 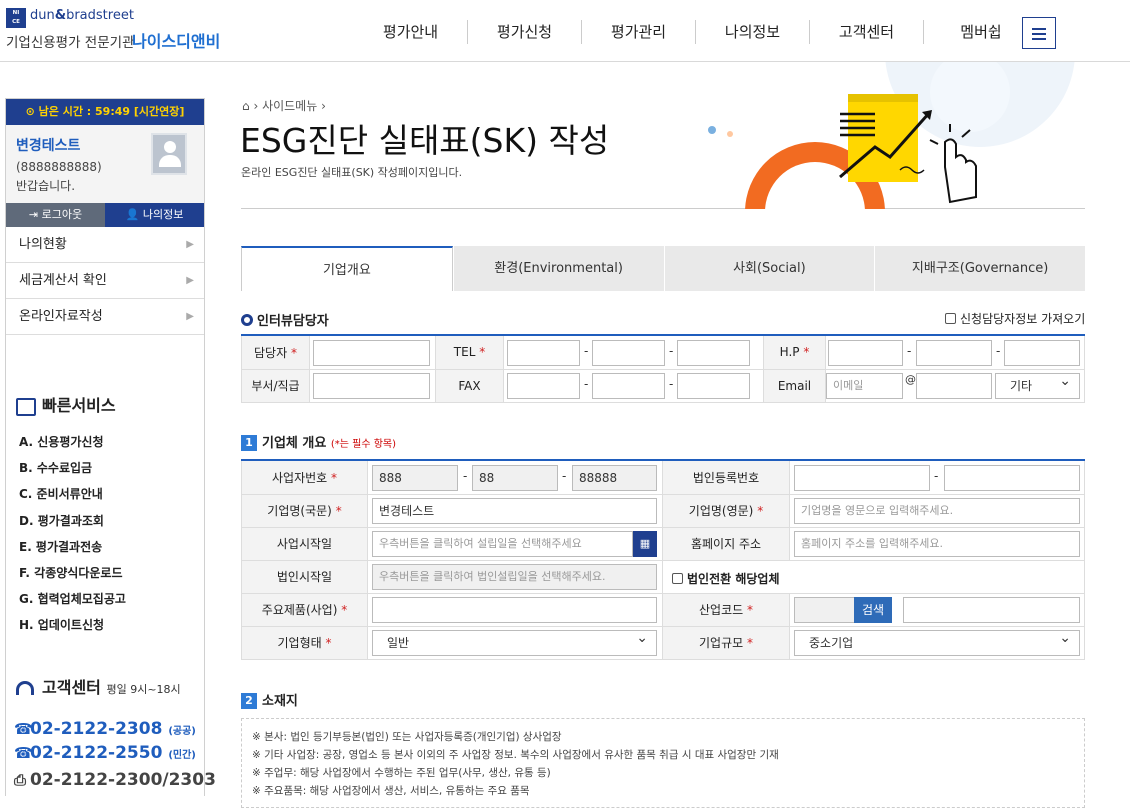 I want to click on industry-code-display, so click(x=824, y=610).